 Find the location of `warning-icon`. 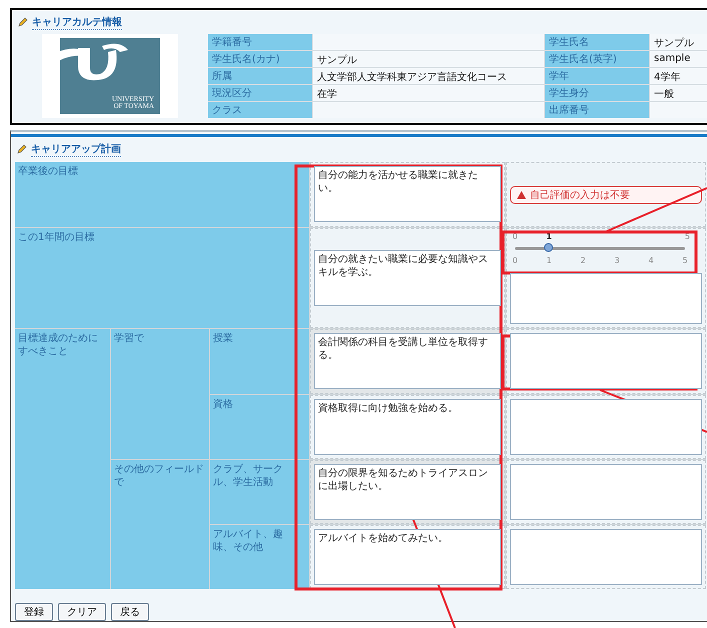

warning-icon is located at coordinates (521, 194).